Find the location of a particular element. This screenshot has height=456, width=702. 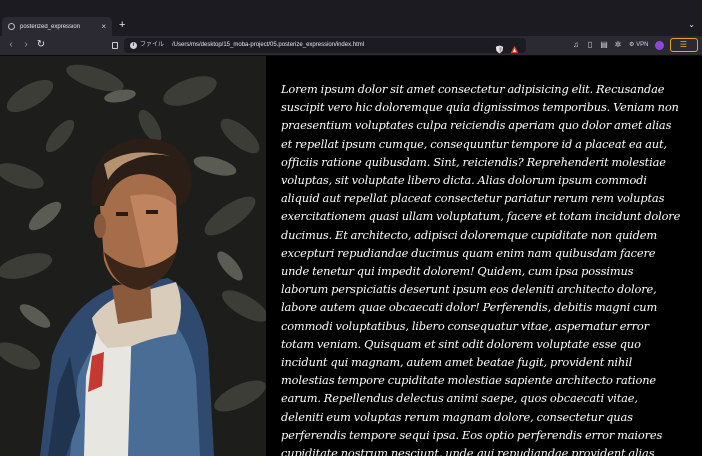

wallet-icon is located at coordinates (659, 45).